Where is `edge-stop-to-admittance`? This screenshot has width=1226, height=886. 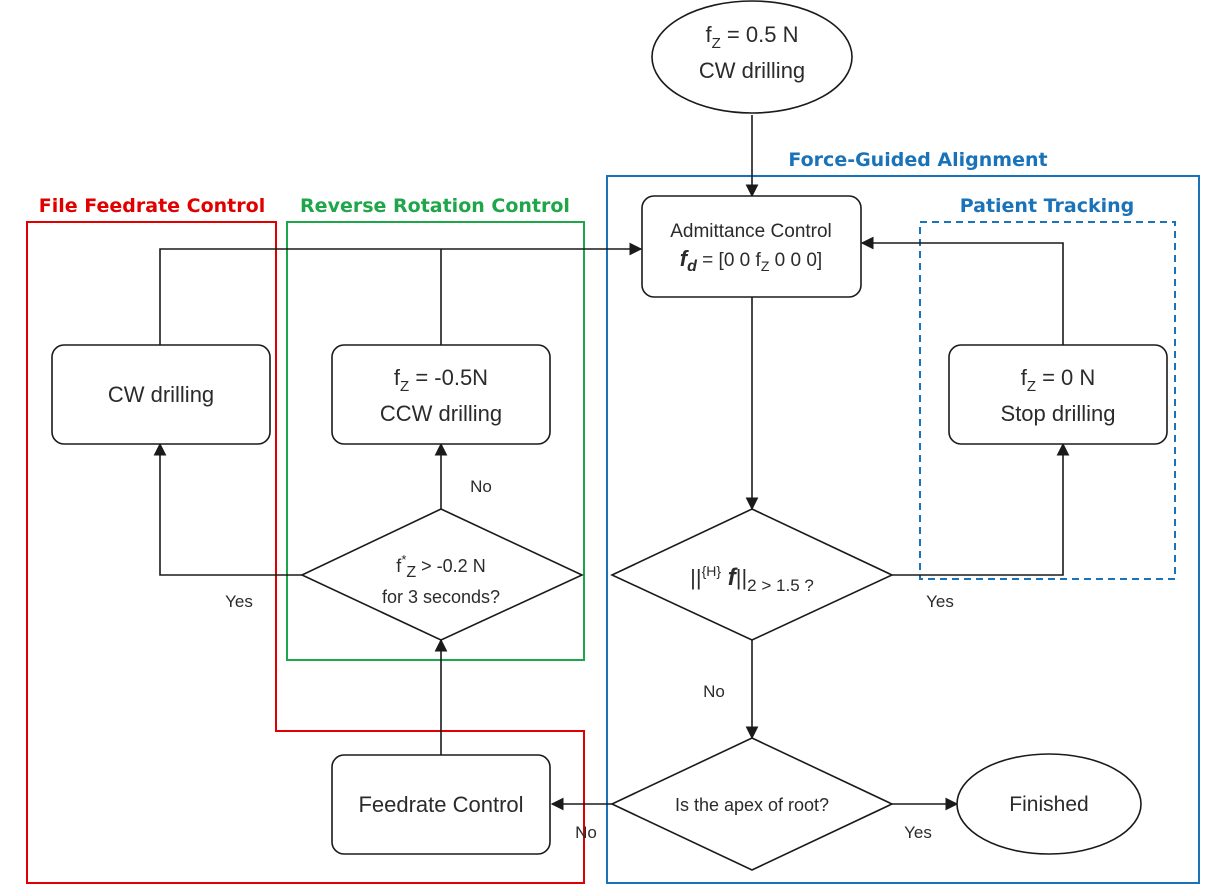 edge-stop-to-admittance is located at coordinates (962, 290).